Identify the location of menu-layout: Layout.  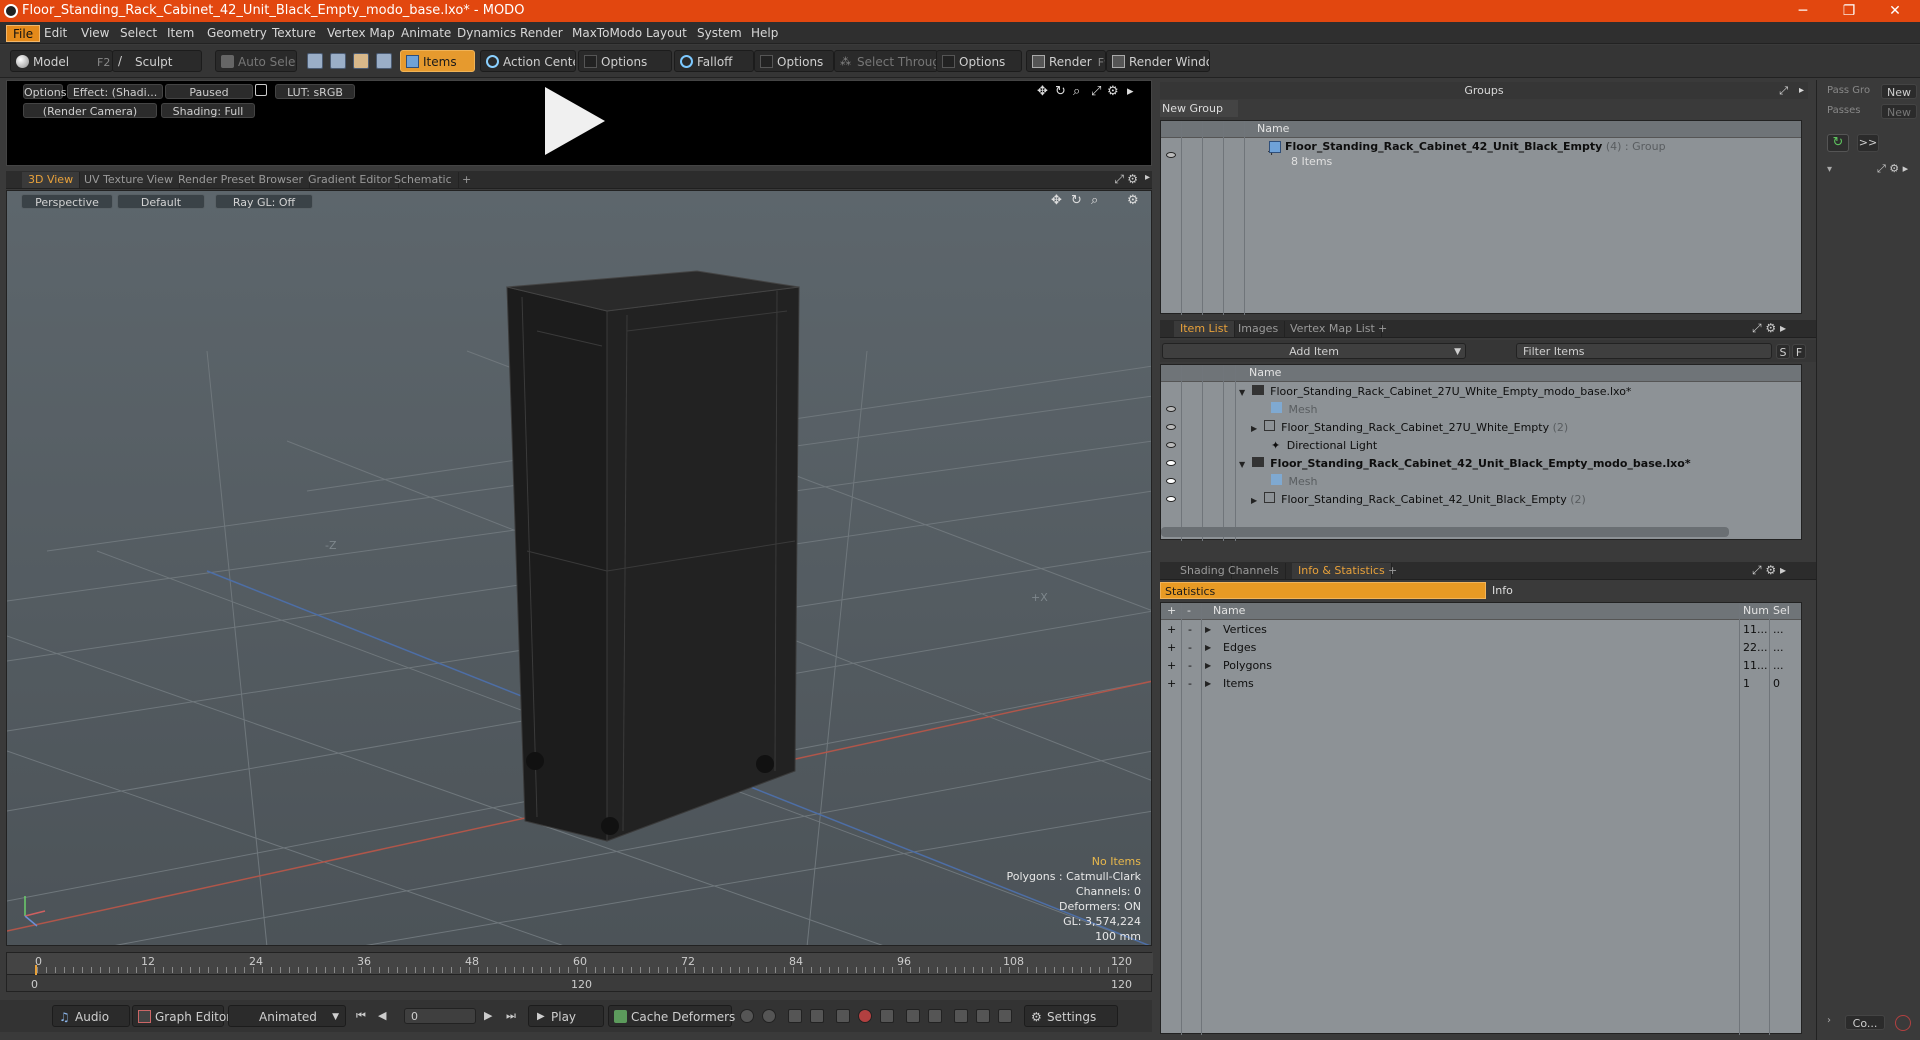
(666, 33).